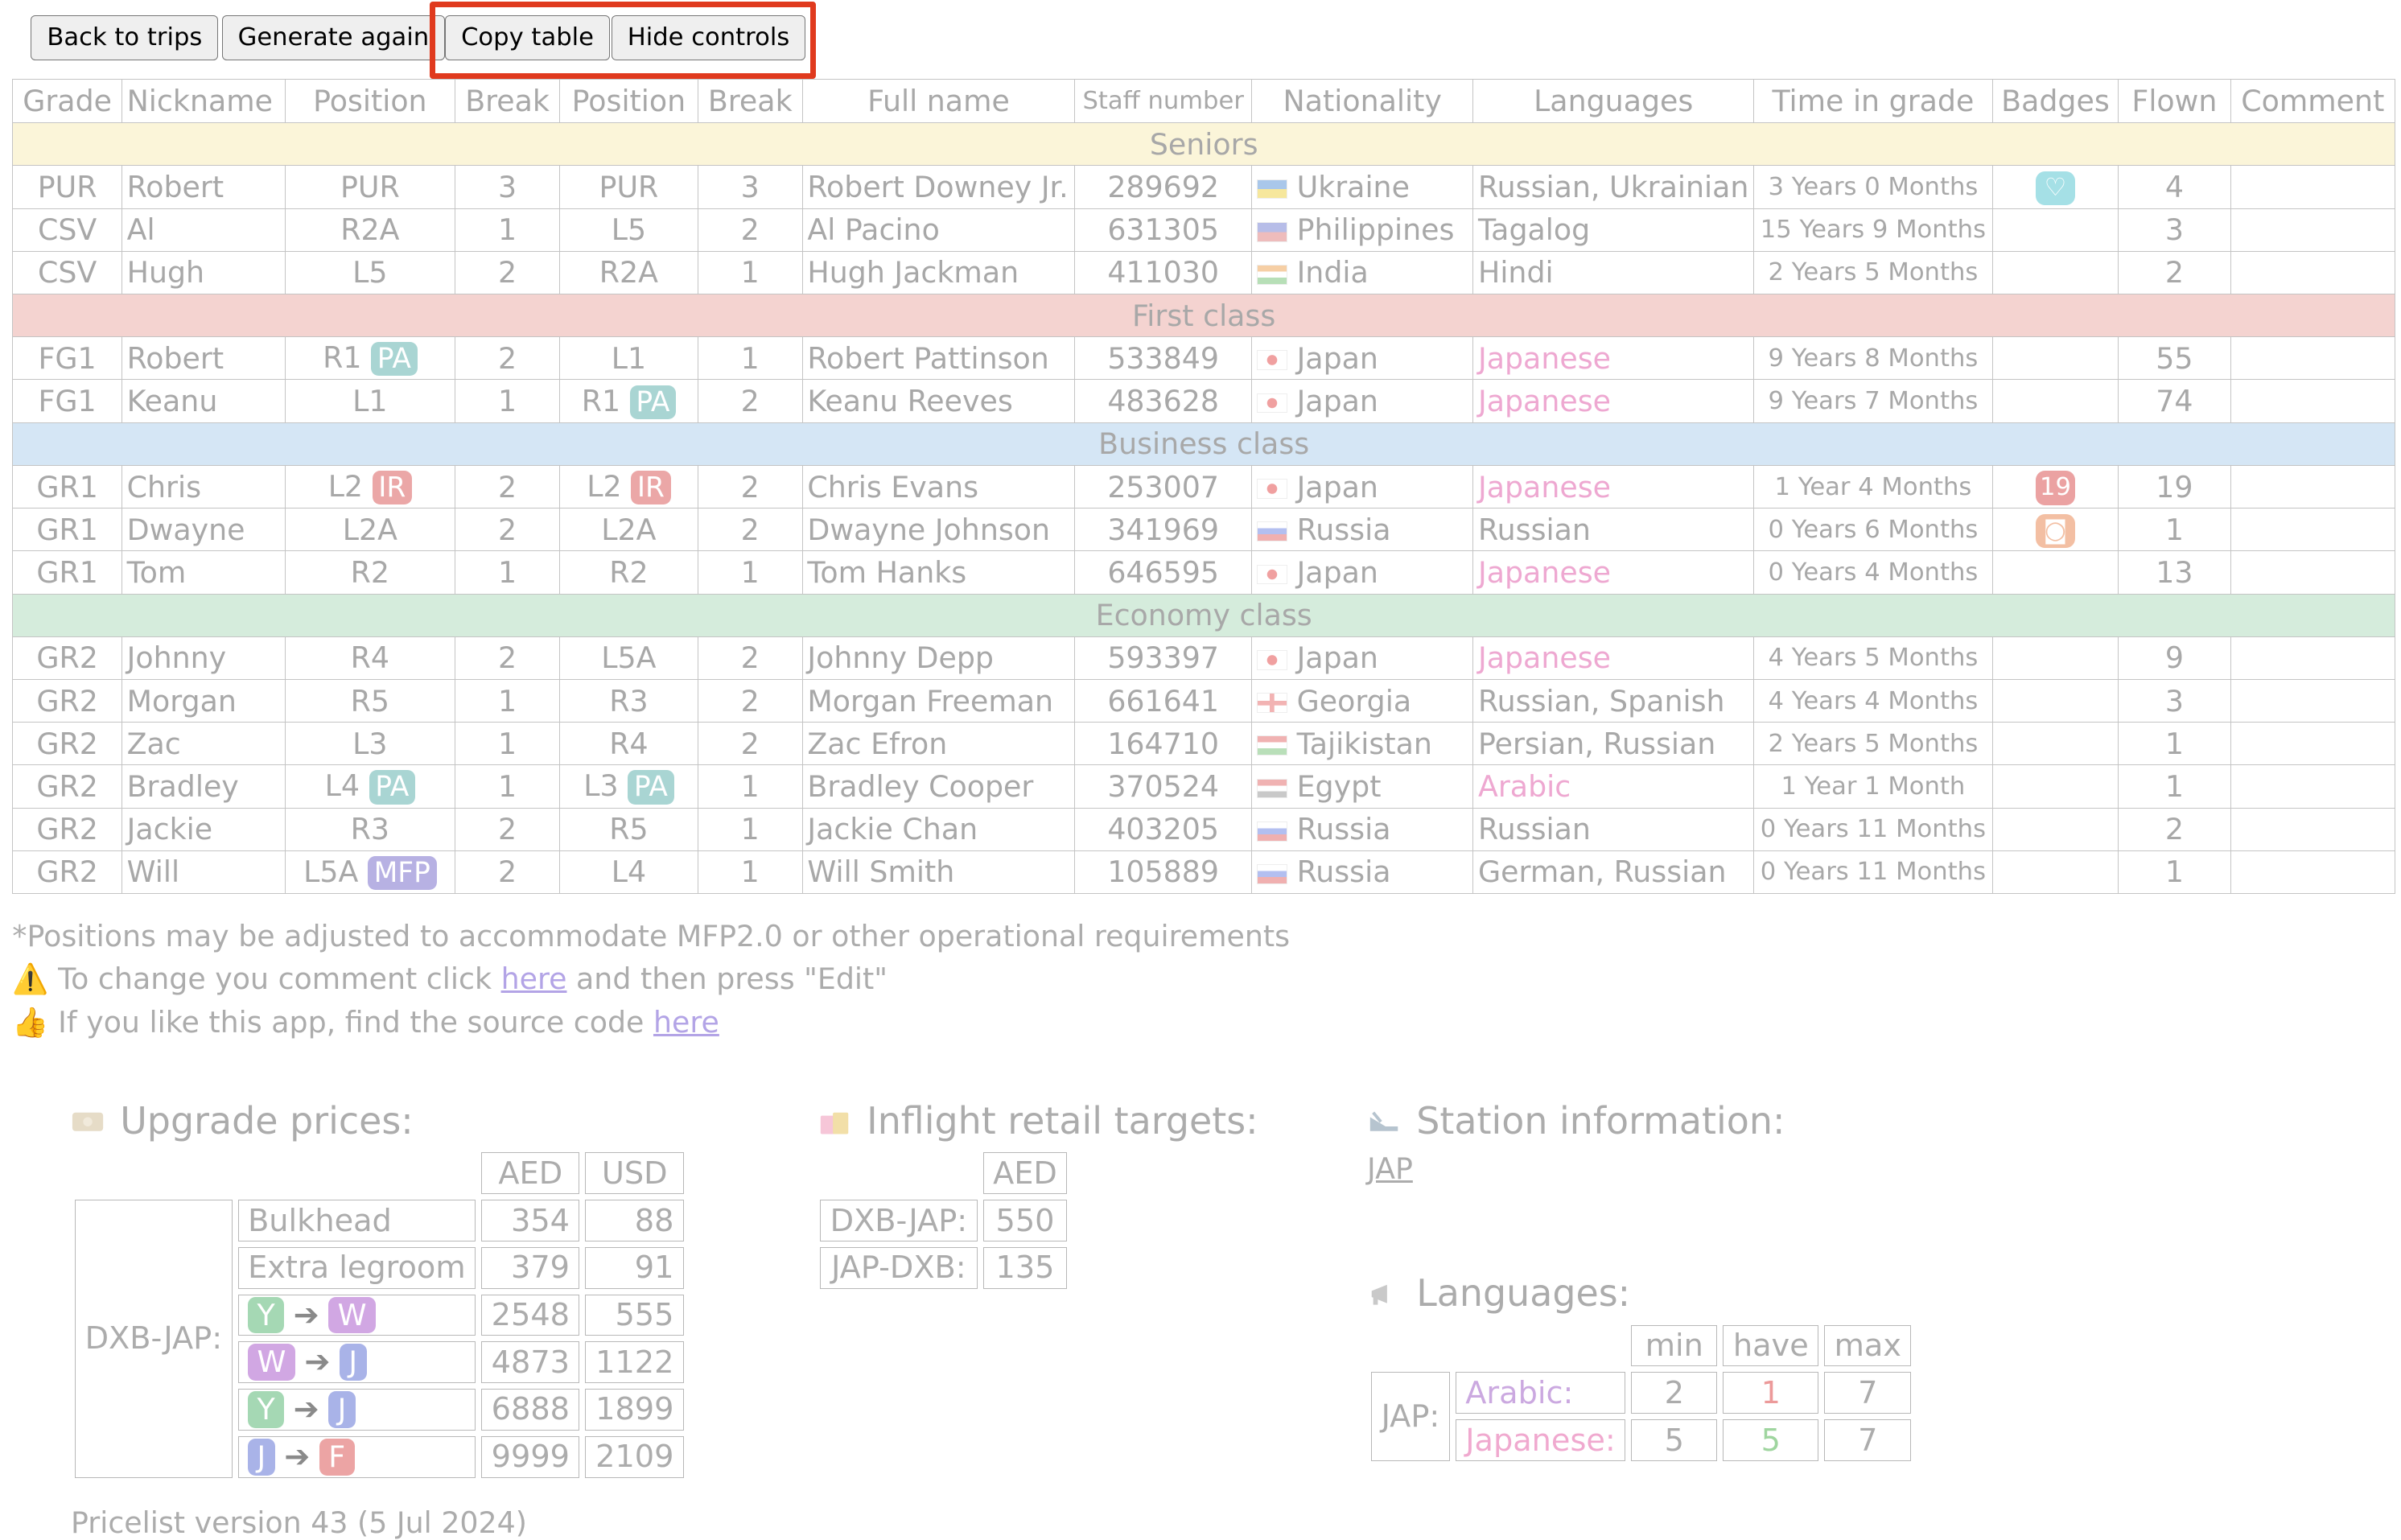  I want to click on time-in-grade-cell: 2 Years 5 Months, so click(1873, 272).